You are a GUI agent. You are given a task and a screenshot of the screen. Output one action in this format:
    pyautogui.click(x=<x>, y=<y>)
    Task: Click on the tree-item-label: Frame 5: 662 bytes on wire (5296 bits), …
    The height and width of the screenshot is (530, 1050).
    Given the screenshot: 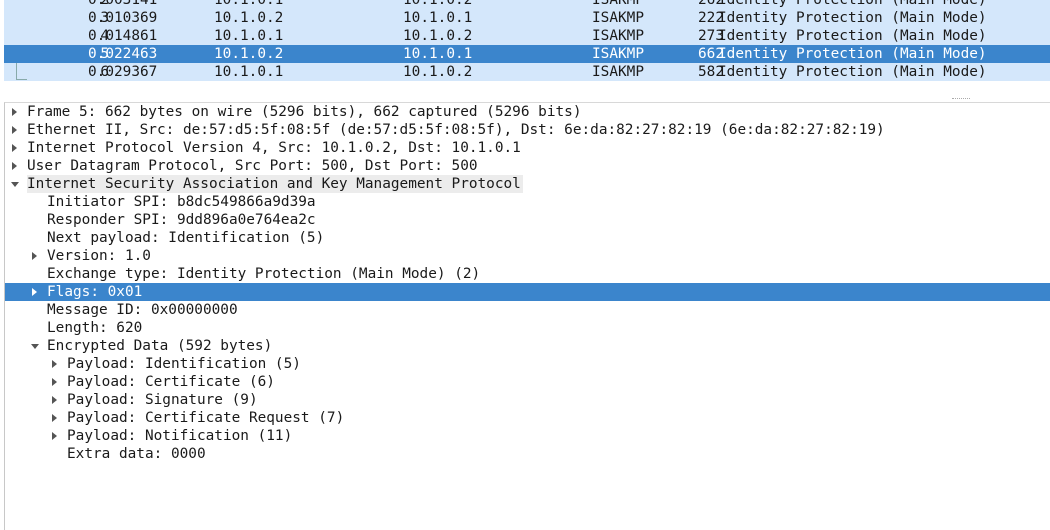 What is the action you would take?
    pyautogui.click(x=304, y=112)
    